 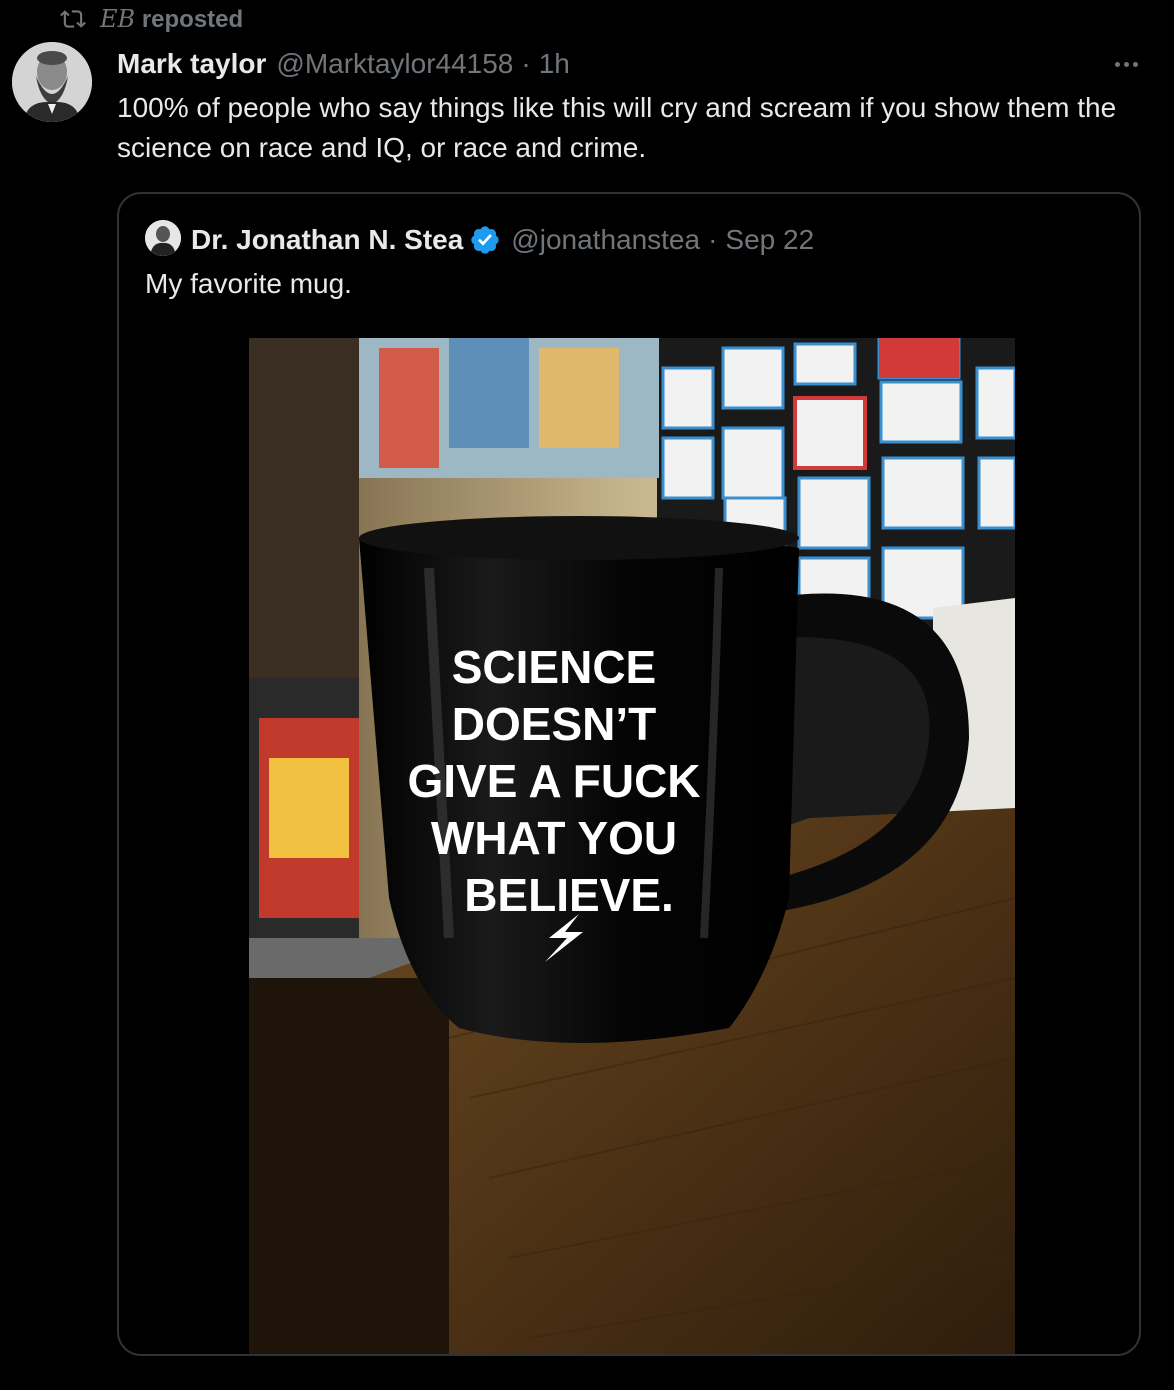 What do you see at coordinates (485, 240) in the screenshot?
I see `verified-badge-icon` at bounding box center [485, 240].